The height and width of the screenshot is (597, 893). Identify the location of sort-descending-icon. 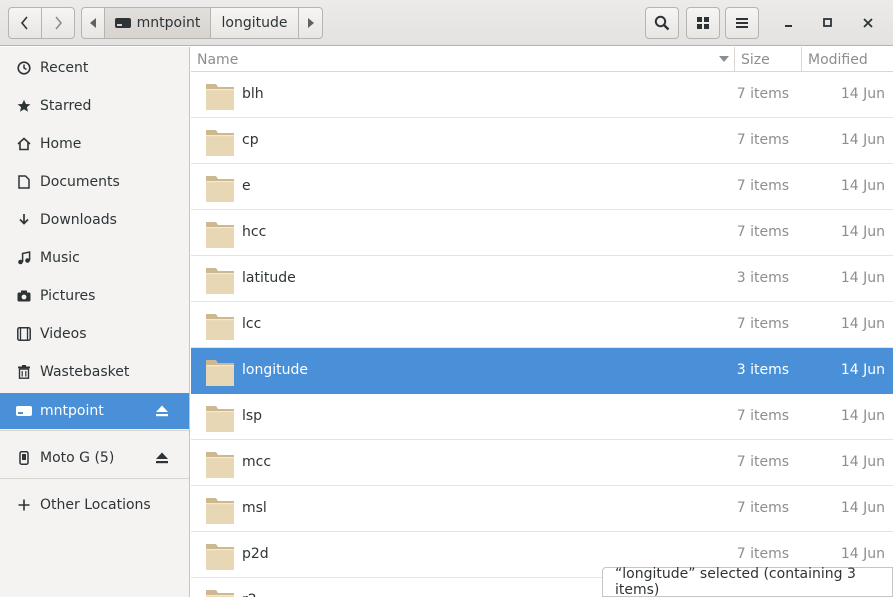
(724, 59).